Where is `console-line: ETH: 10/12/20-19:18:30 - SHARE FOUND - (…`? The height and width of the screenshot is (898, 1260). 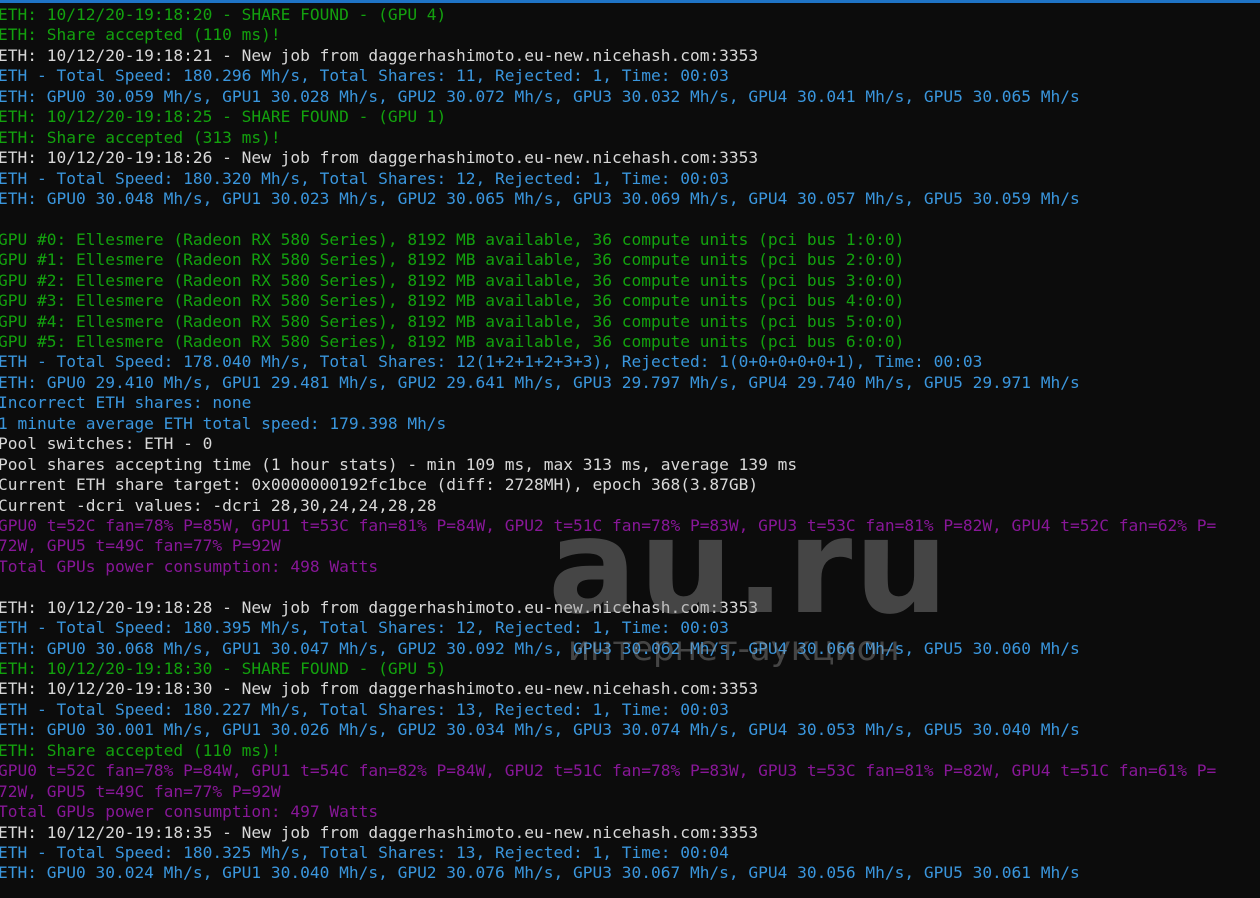
console-line: ETH: 10/12/20-19:18:30 - SHARE FOUND - (… is located at coordinates (223, 668).